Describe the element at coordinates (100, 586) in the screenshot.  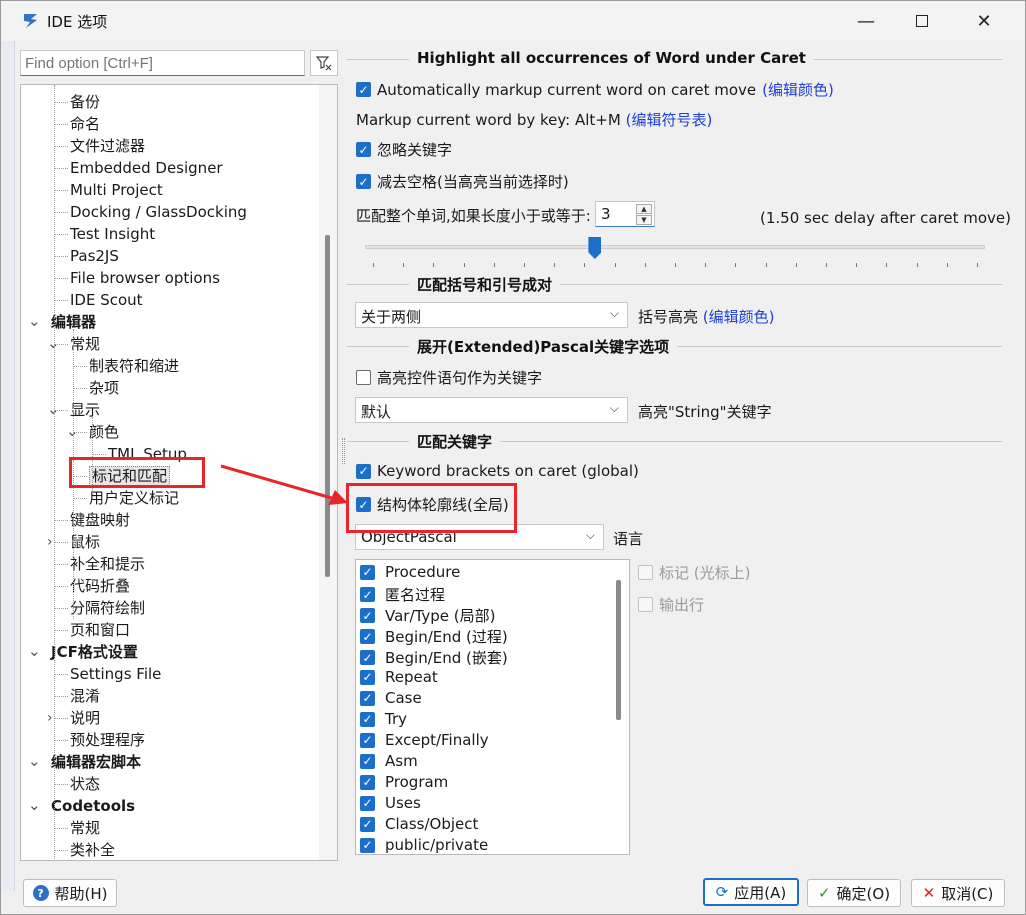
I see `tree-item: 代码折叠` at that location.